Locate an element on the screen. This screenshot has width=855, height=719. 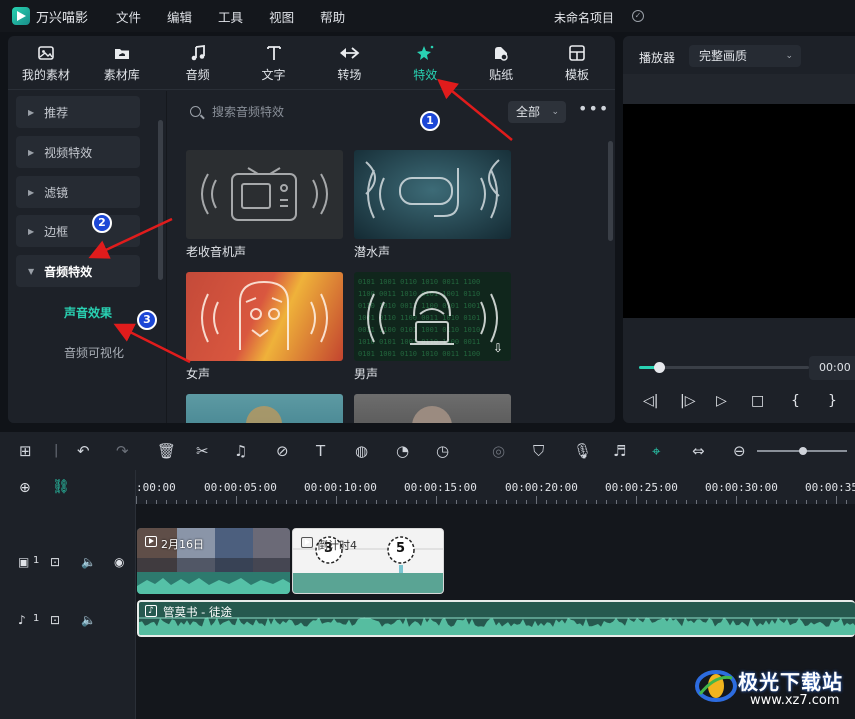
ruler-label: 00:00:15:00 is located at coordinates (440, 487).